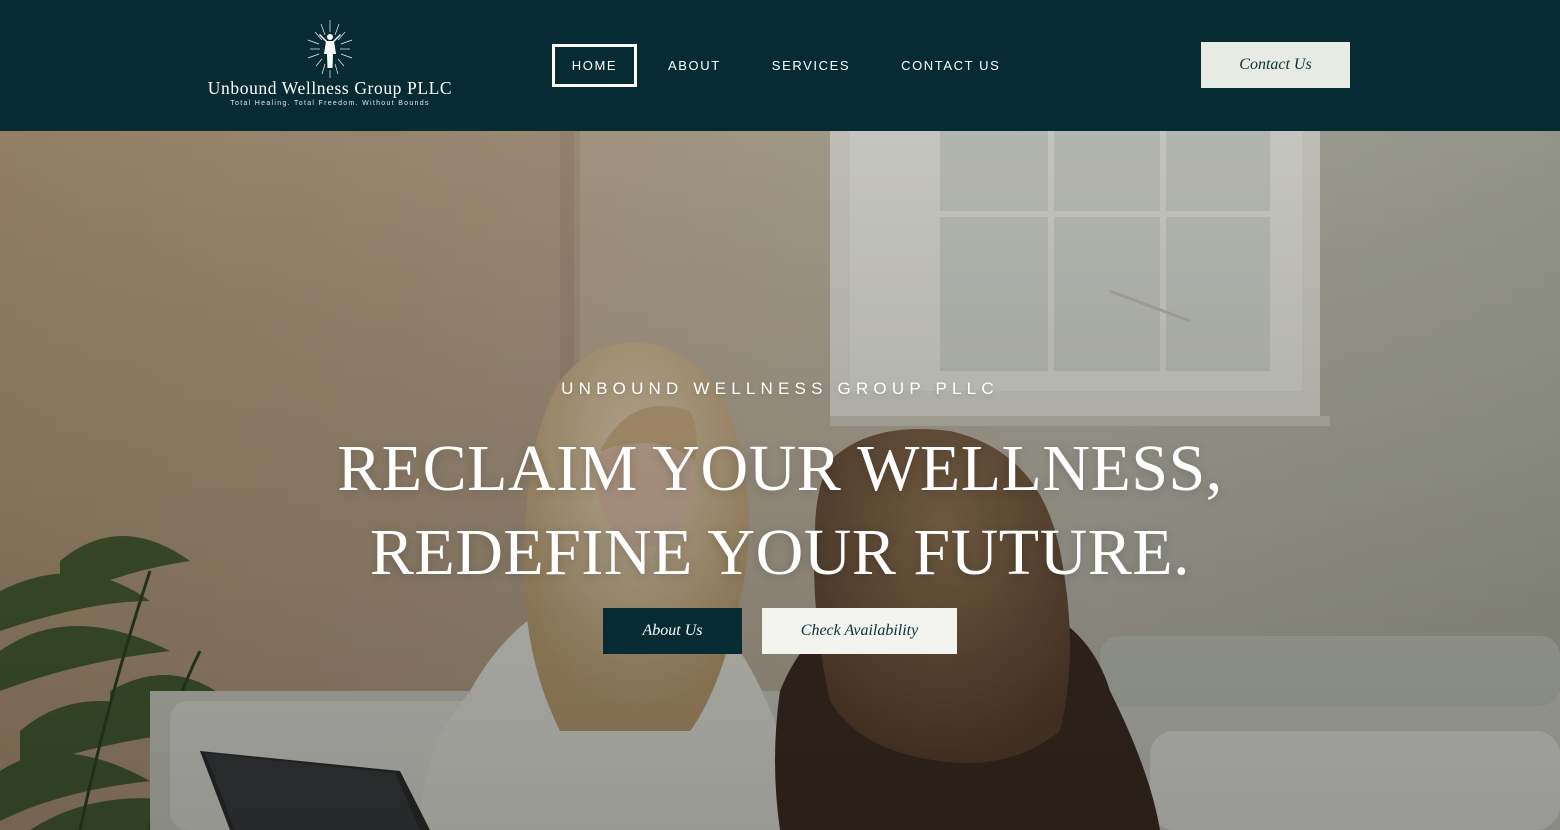  Describe the element at coordinates (780, 388) in the screenshot. I see `hero-eyebrow: UNBOUND WELLNESS GROUP PLLC` at that location.